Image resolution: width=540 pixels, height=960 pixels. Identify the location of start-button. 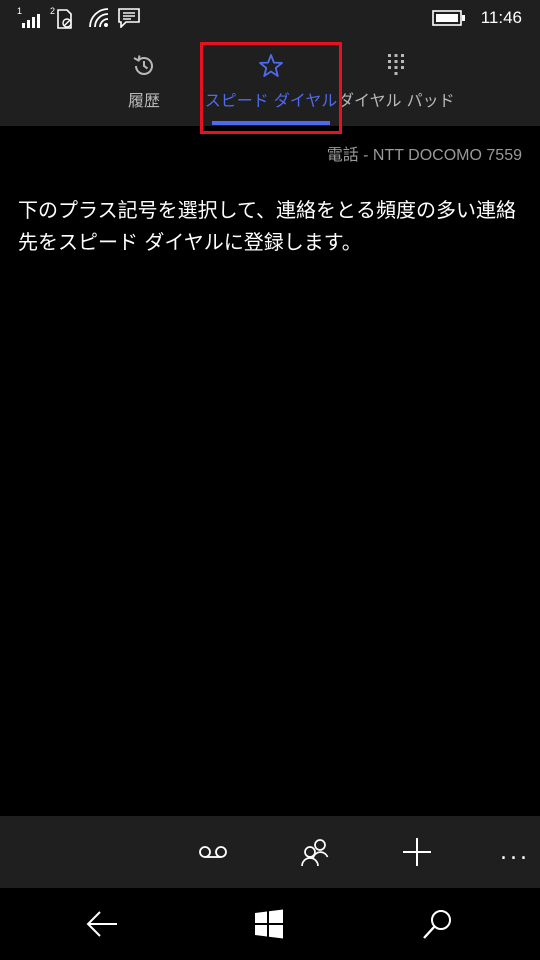
(269, 924).